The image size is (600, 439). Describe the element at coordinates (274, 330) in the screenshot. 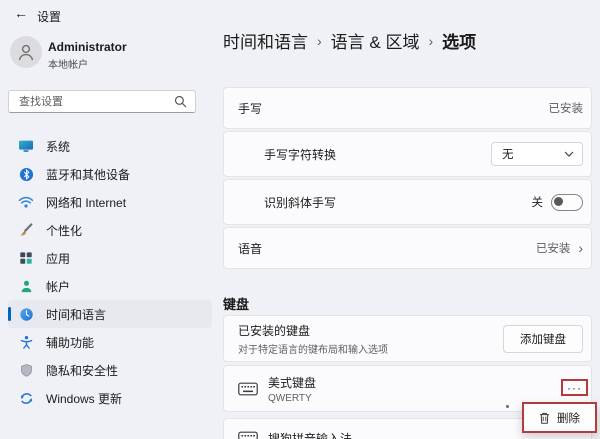

I see `installed-keyboards-title: 已安装的键盘` at that location.